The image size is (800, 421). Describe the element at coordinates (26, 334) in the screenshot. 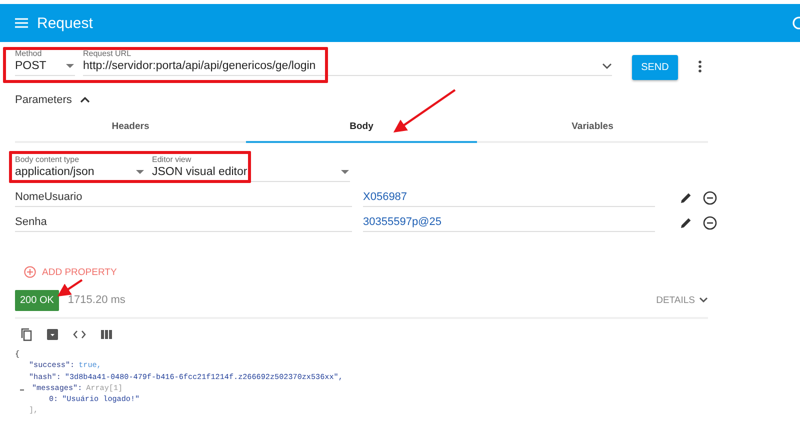

I see `copy-icon` at that location.